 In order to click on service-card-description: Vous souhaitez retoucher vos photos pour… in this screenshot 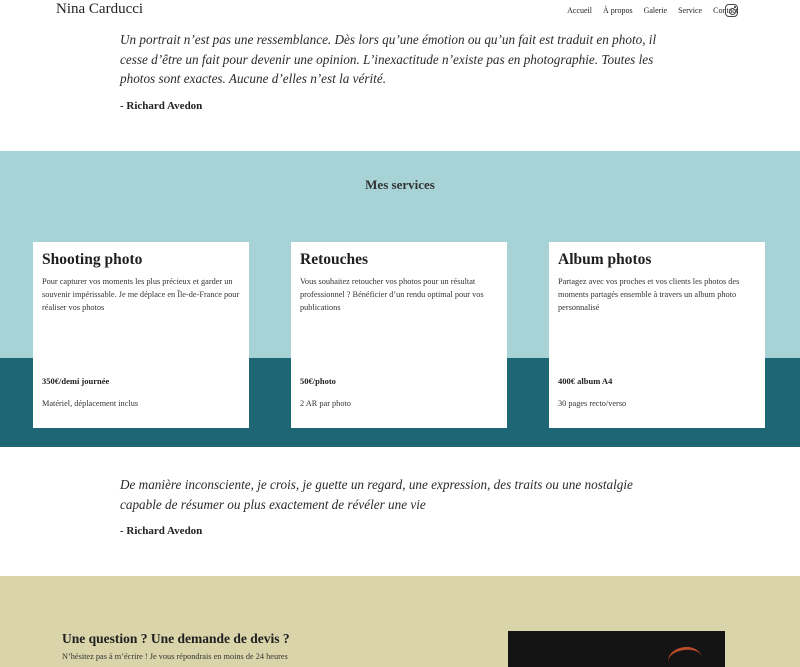, I will do `click(392, 294)`.